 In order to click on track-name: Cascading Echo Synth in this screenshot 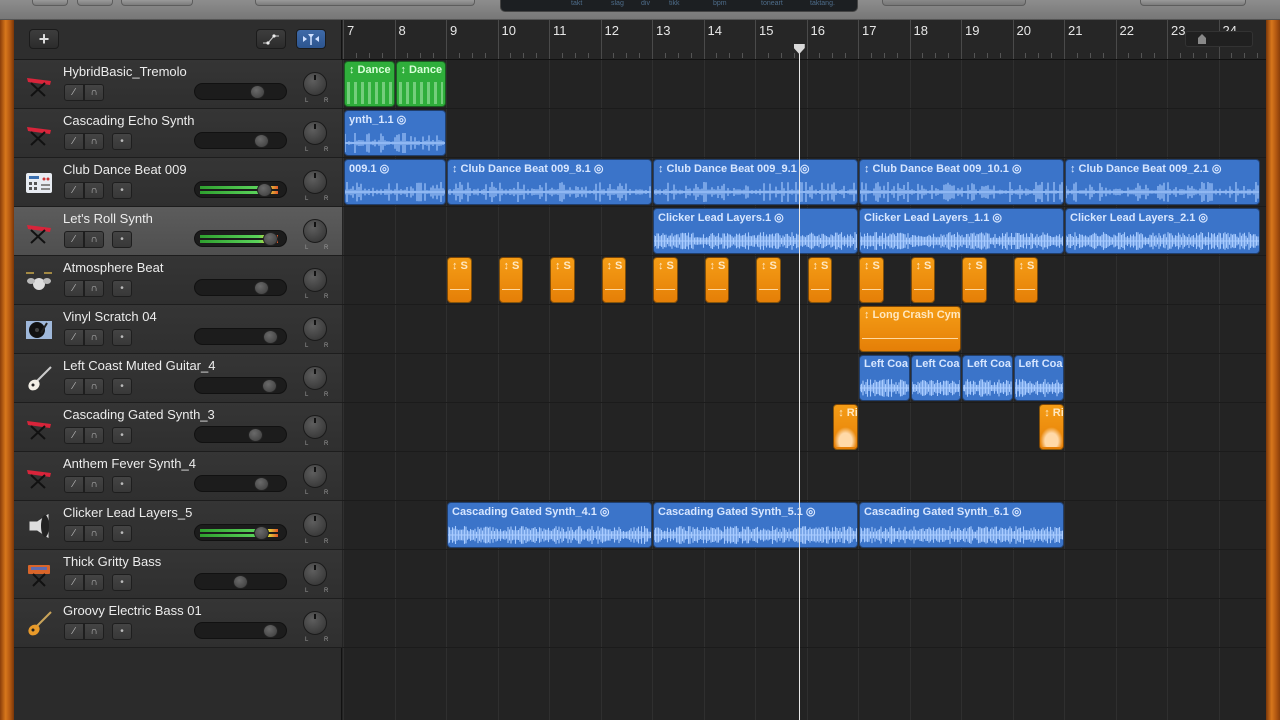, I will do `click(129, 120)`.